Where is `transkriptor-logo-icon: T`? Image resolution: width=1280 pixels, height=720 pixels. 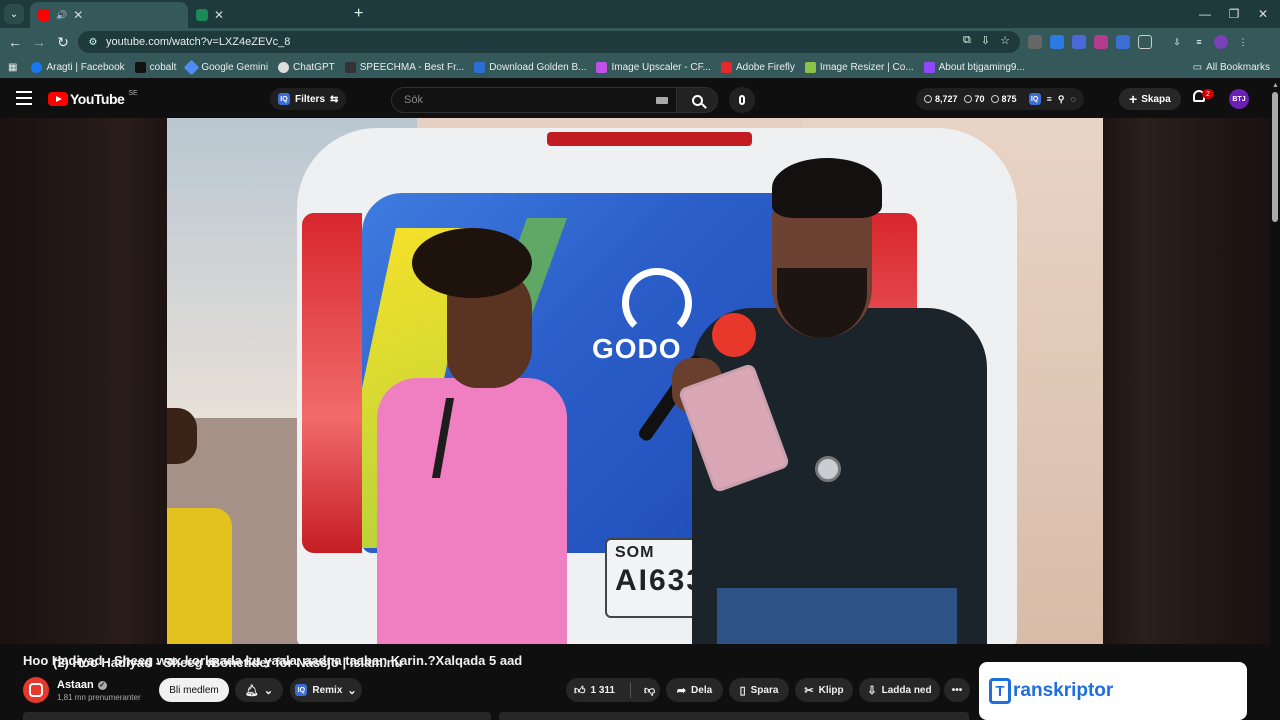
transkriptor-logo-icon: T is located at coordinates (1000, 691).